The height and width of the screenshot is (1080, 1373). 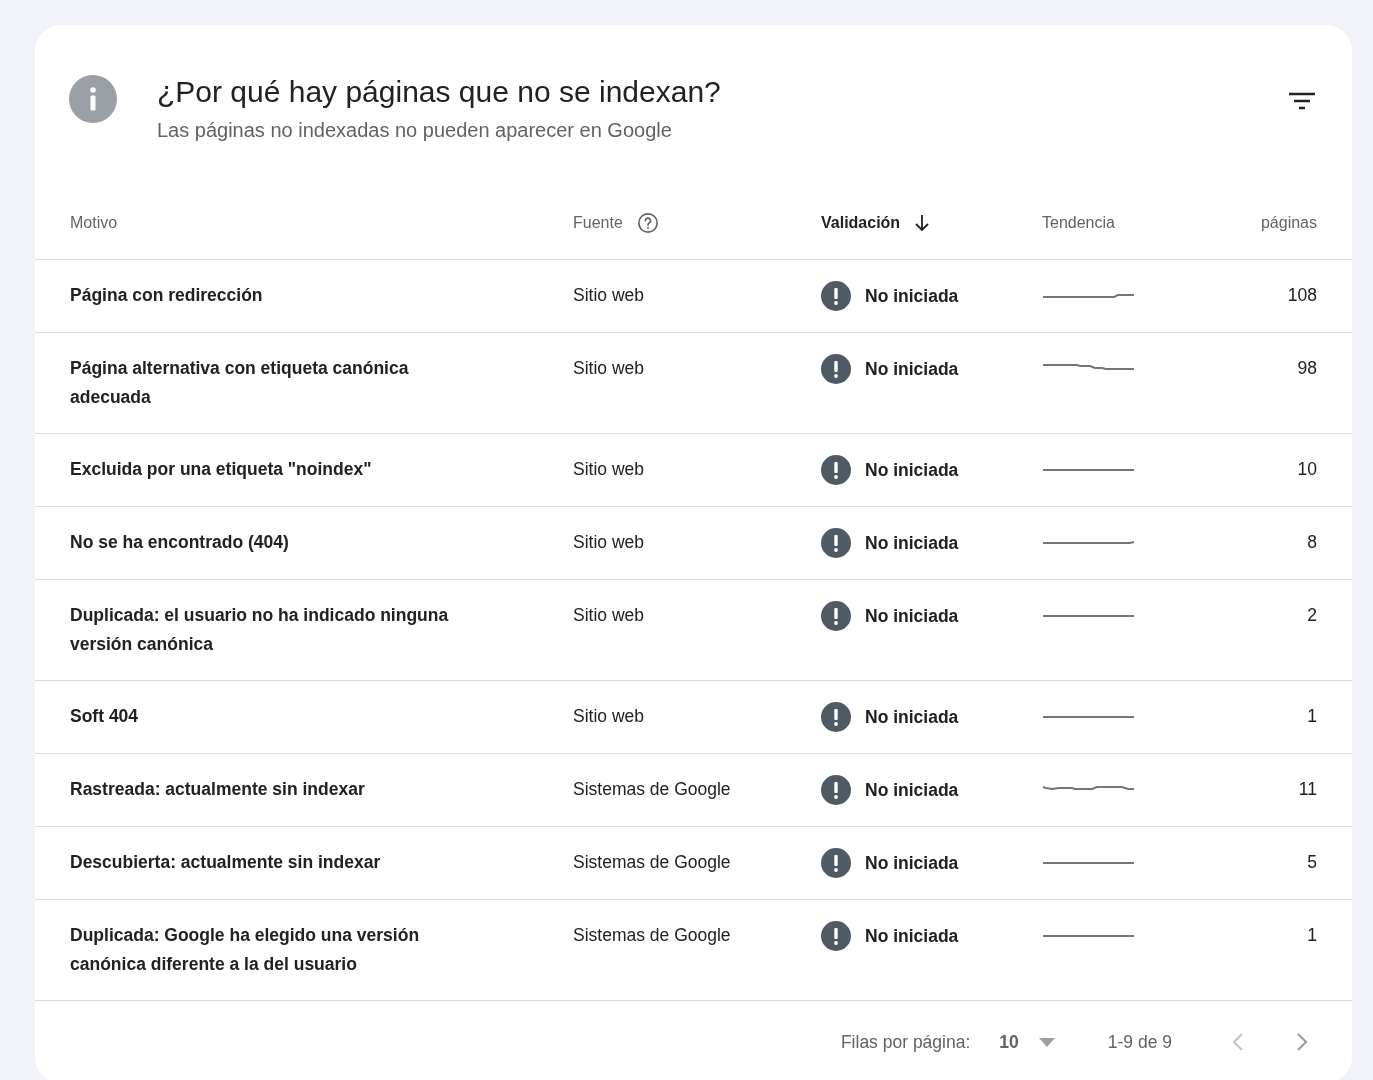 I want to click on pages-count: 2, so click(x=1311, y=615).